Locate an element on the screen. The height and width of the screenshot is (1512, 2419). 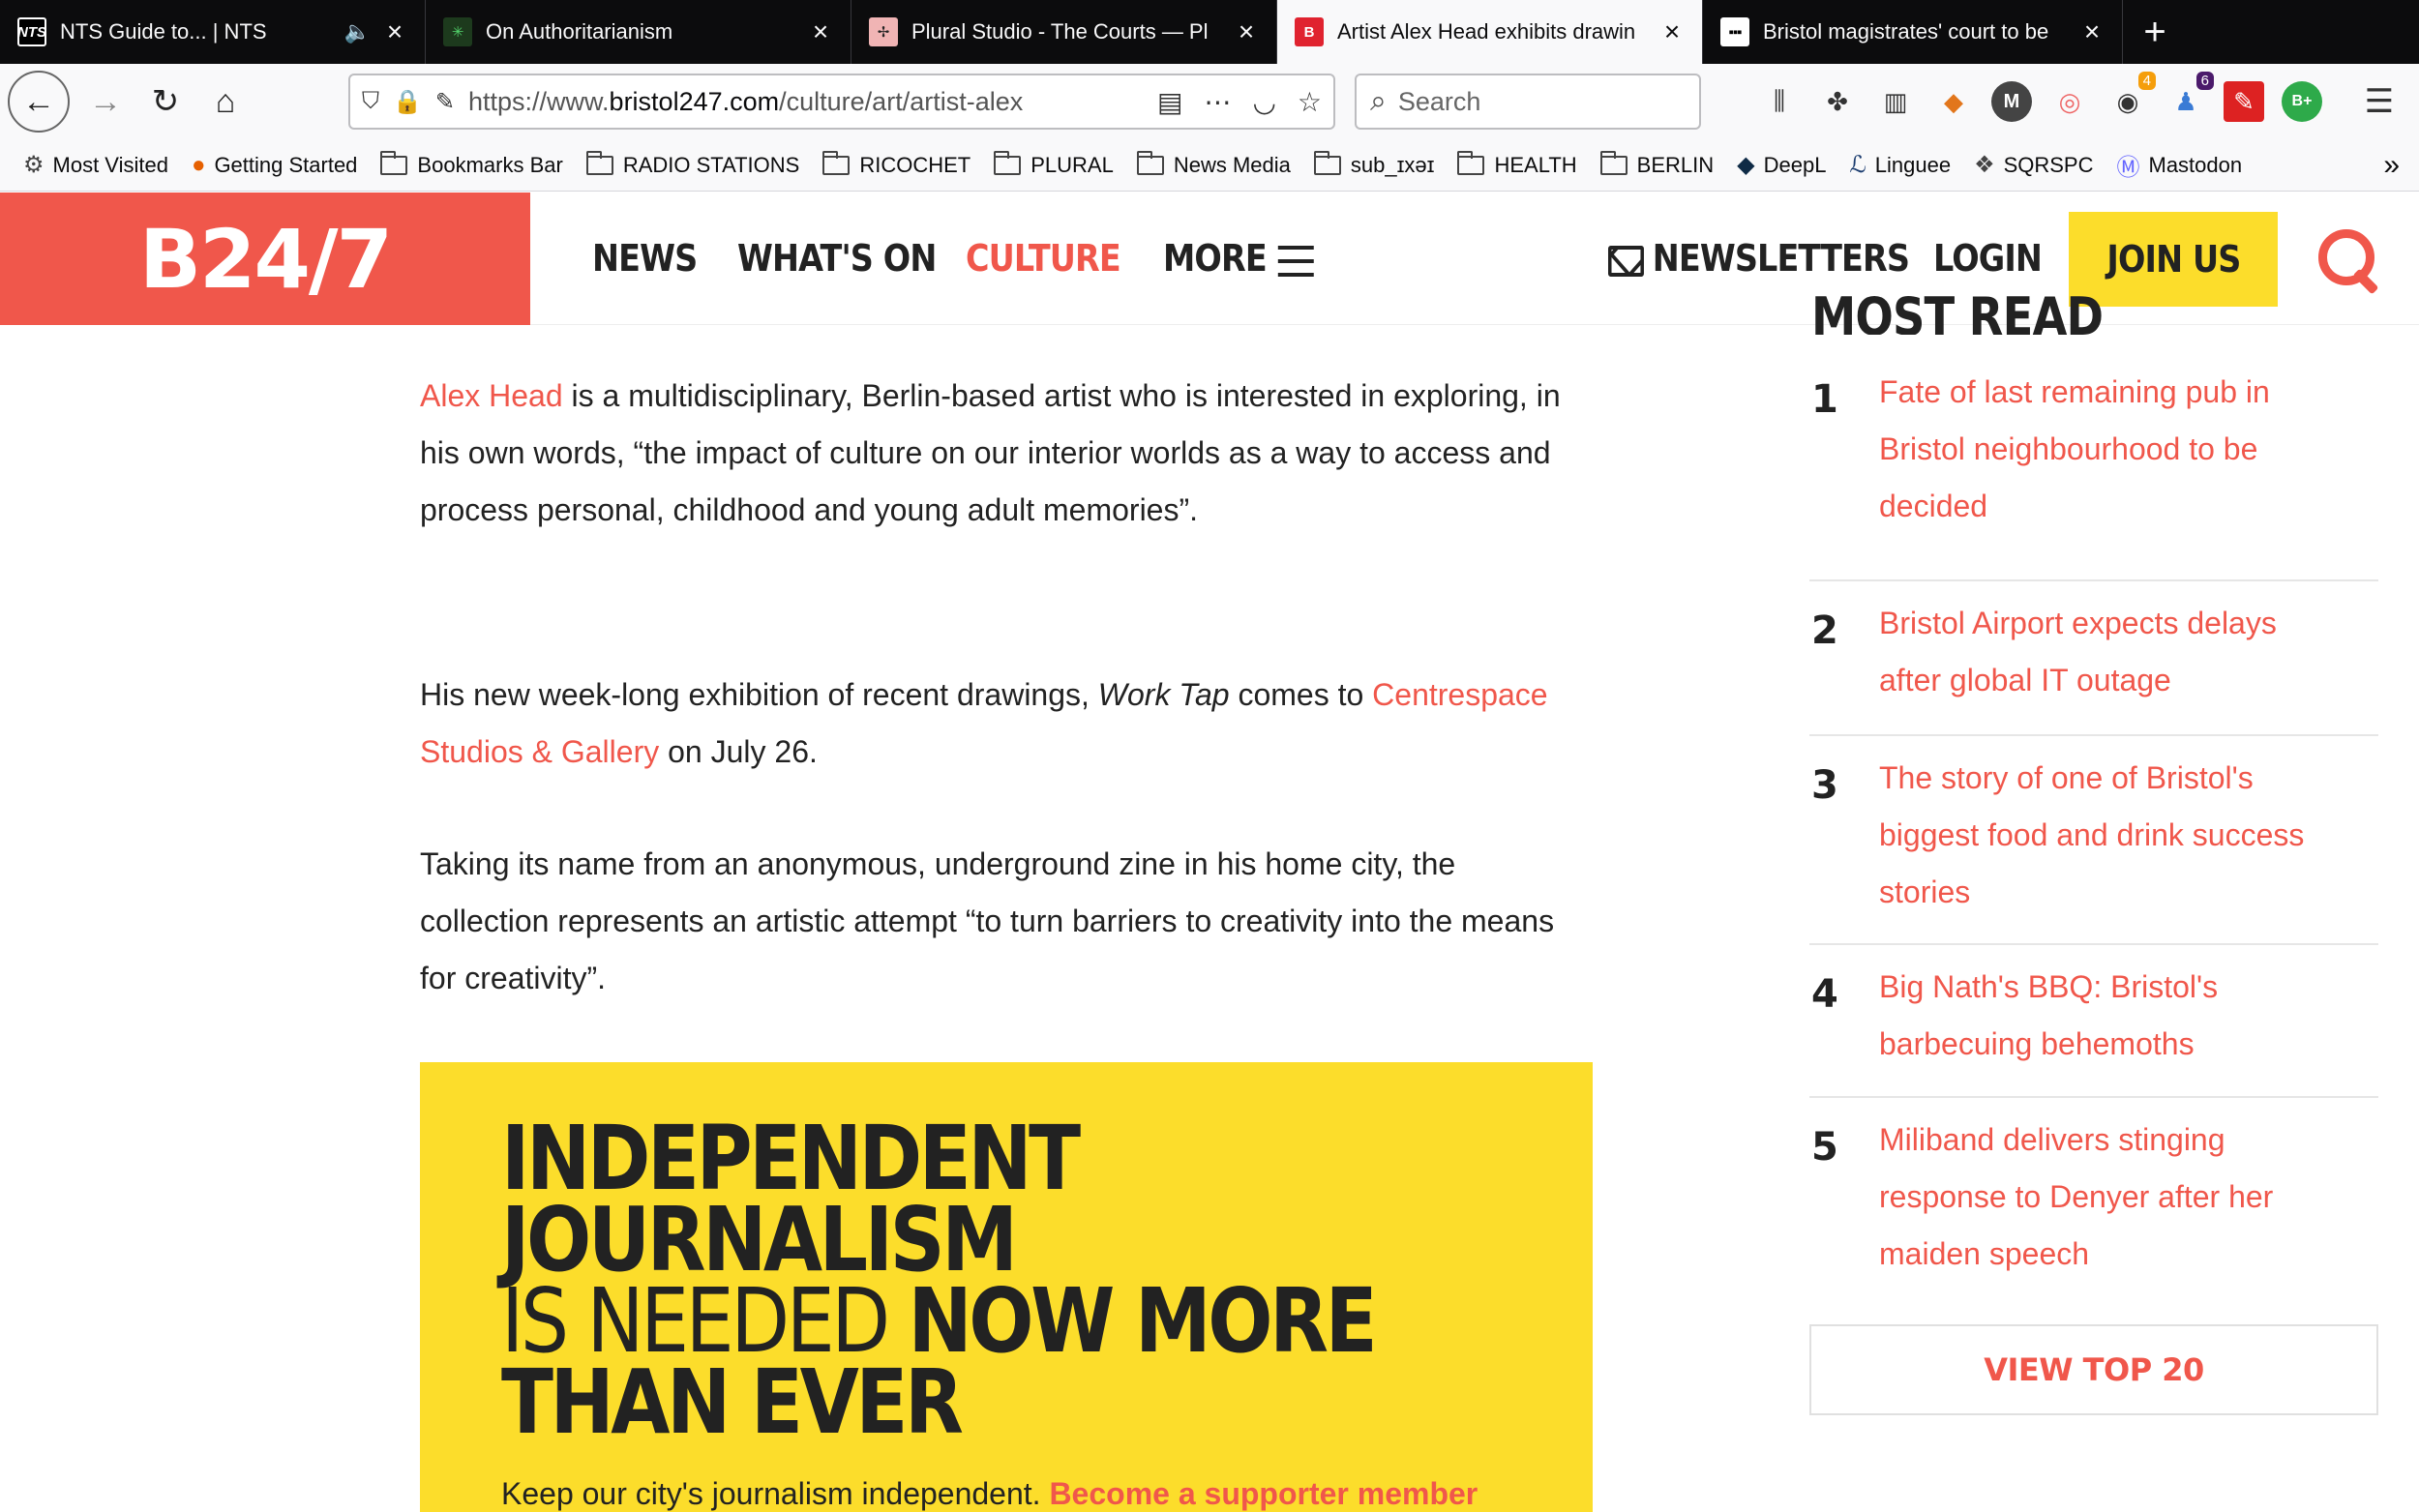
pocket-icon: ◡ is located at coordinates (1263, 102).